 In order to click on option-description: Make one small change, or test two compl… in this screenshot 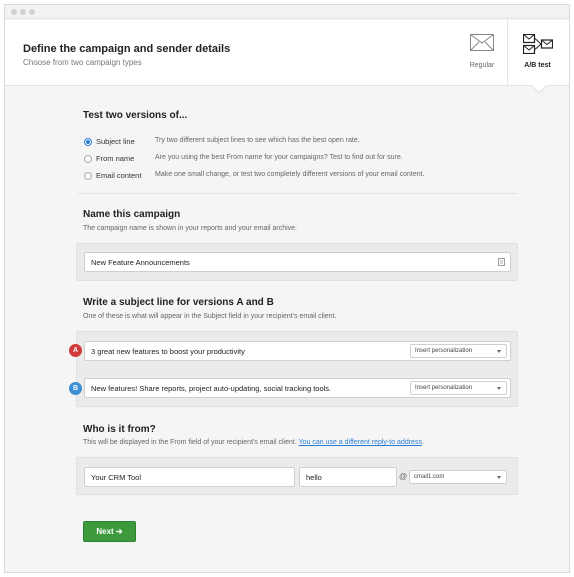, I will do `click(290, 174)`.